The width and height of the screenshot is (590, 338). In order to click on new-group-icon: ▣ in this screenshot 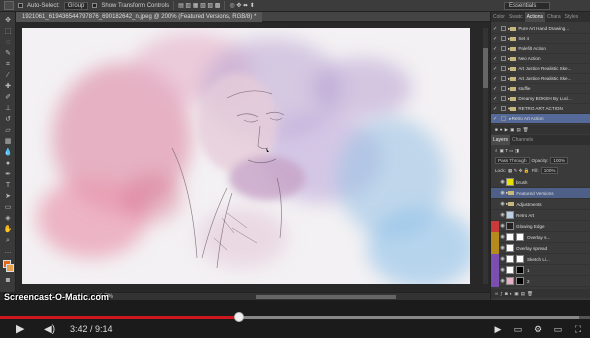, I will do `click(516, 294)`.